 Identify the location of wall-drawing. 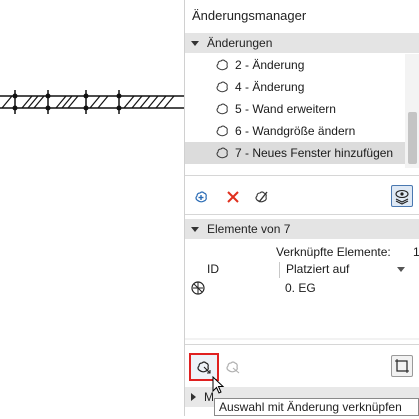
(92, 102).